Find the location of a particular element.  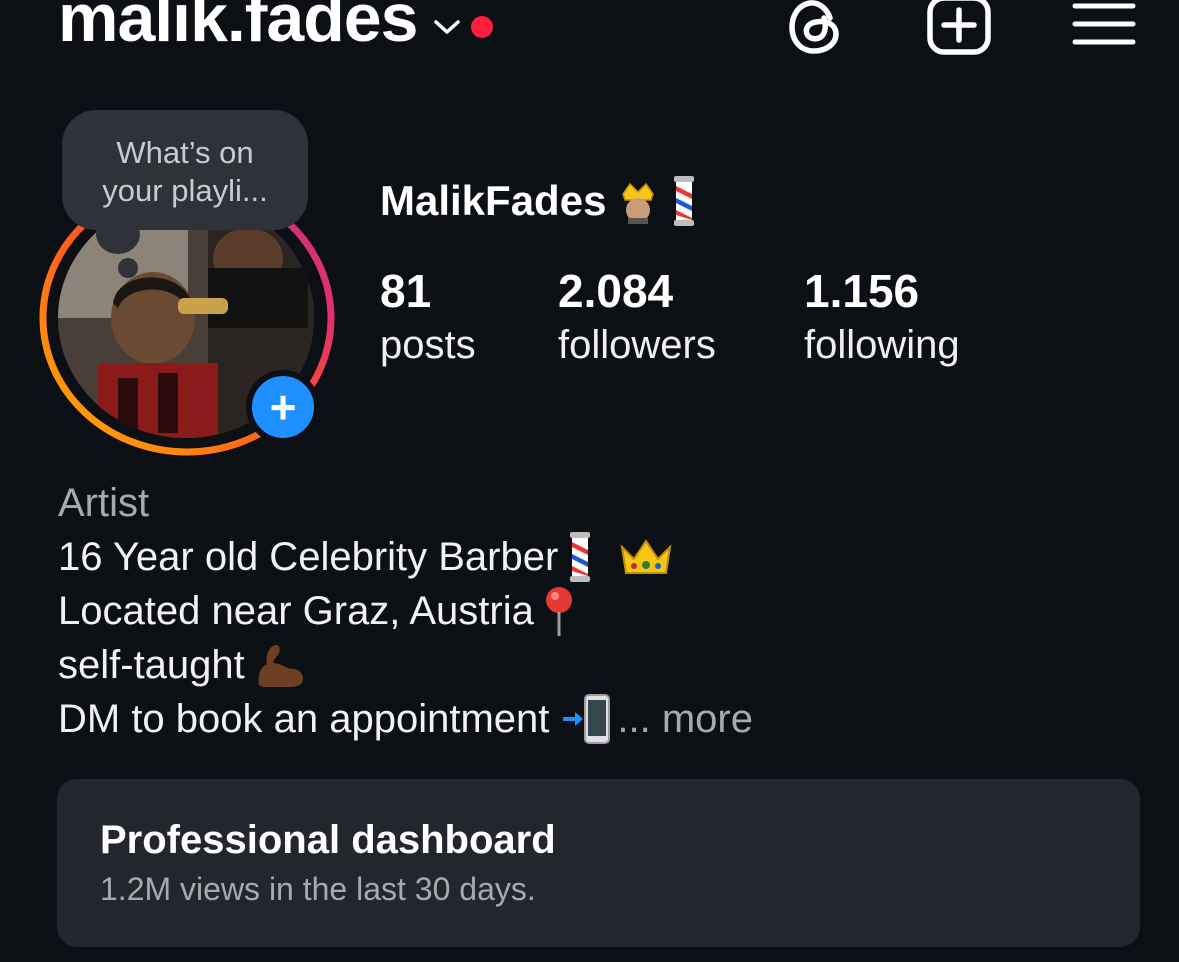

phone-arrow-icon is located at coordinates (587, 719).